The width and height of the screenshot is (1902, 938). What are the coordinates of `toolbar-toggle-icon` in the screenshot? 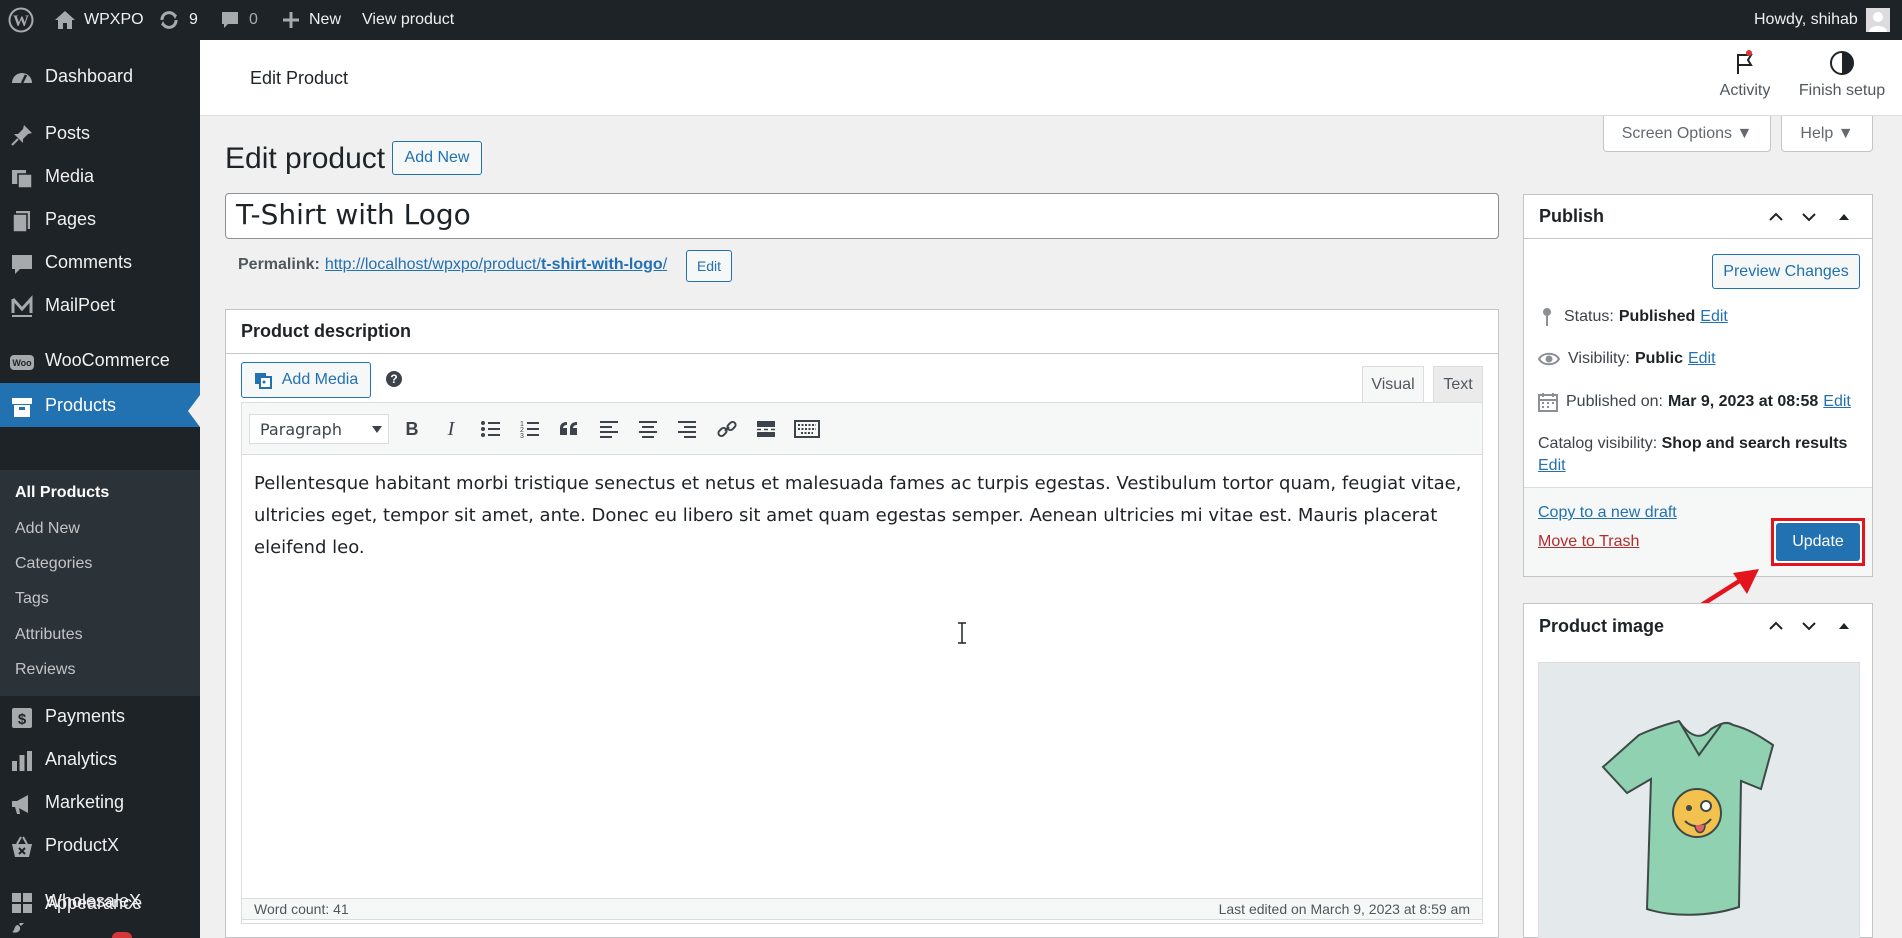 It's located at (807, 429).